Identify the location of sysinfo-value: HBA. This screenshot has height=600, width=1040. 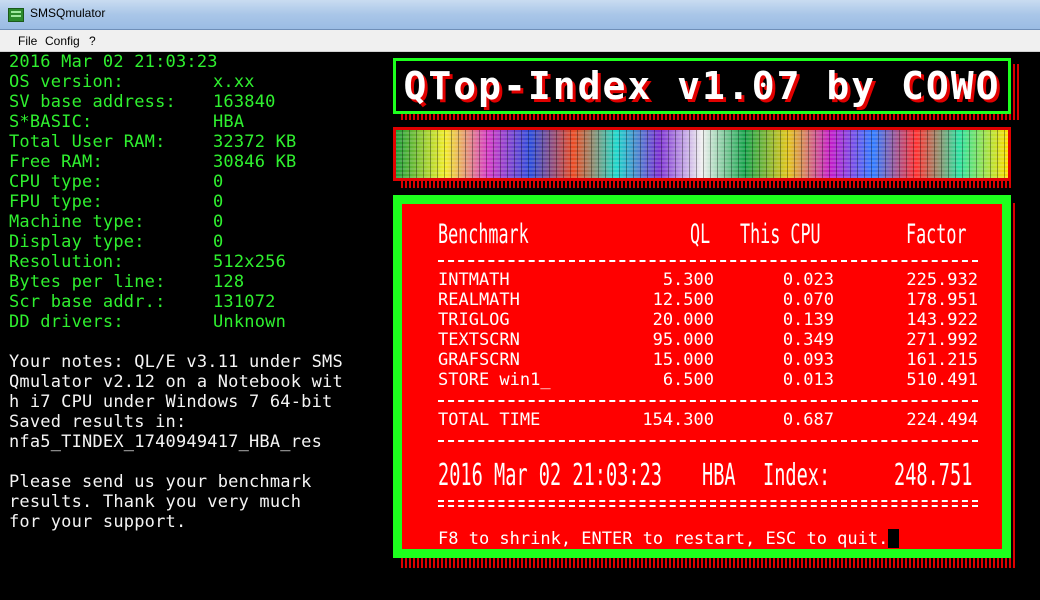
(229, 122).